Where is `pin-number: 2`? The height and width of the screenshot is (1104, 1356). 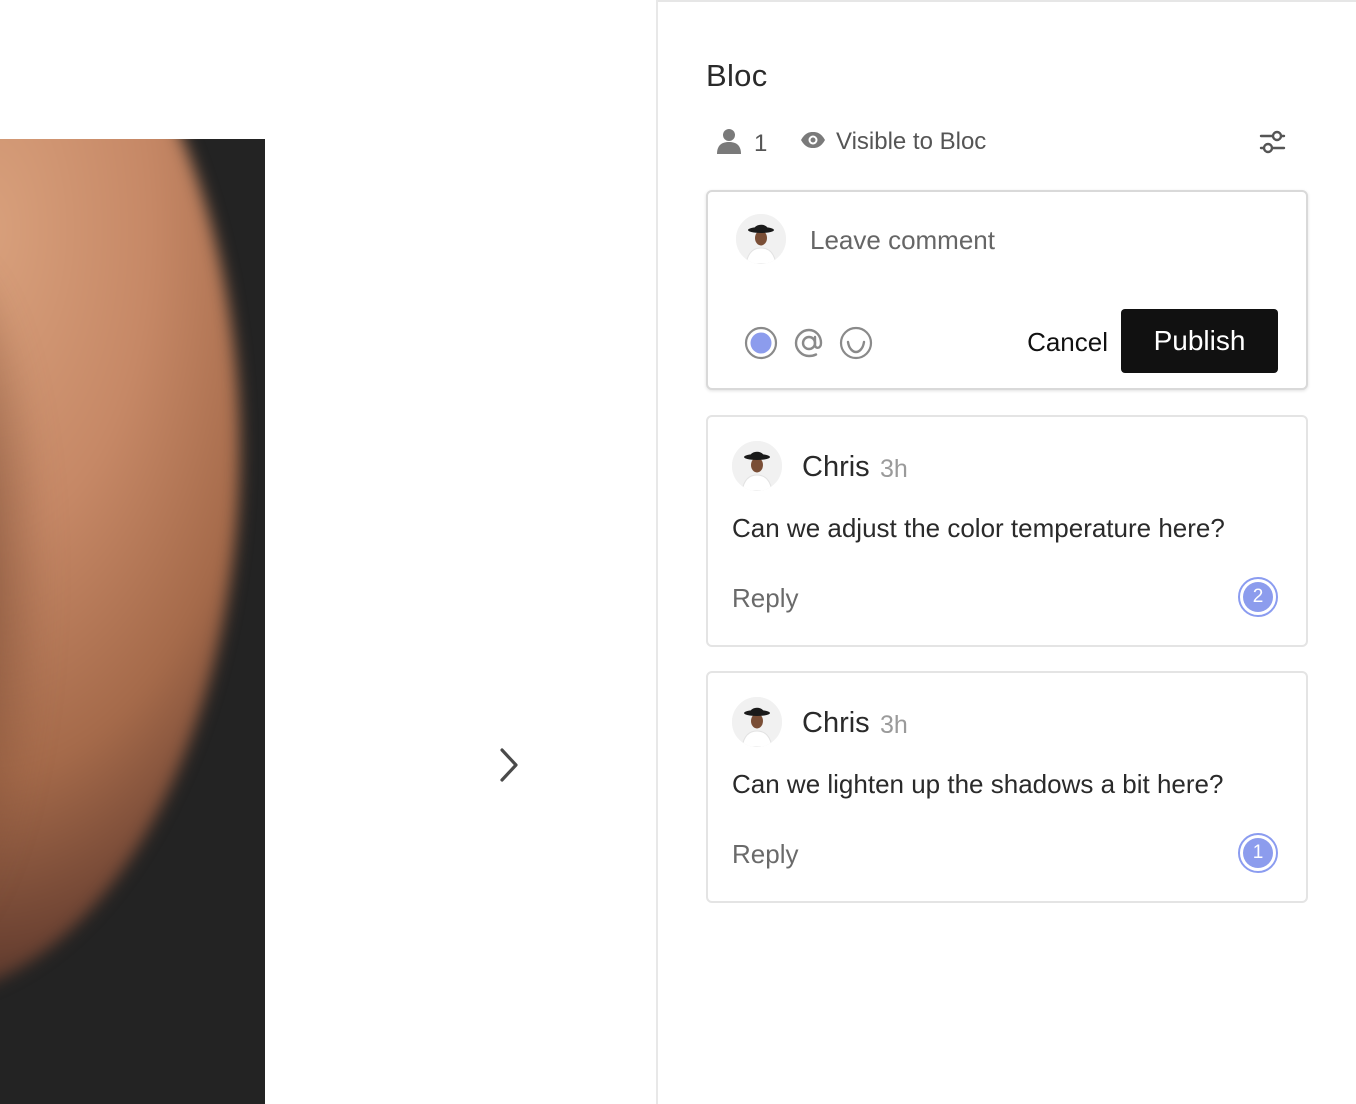 pin-number: 2 is located at coordinates (1258, 597).